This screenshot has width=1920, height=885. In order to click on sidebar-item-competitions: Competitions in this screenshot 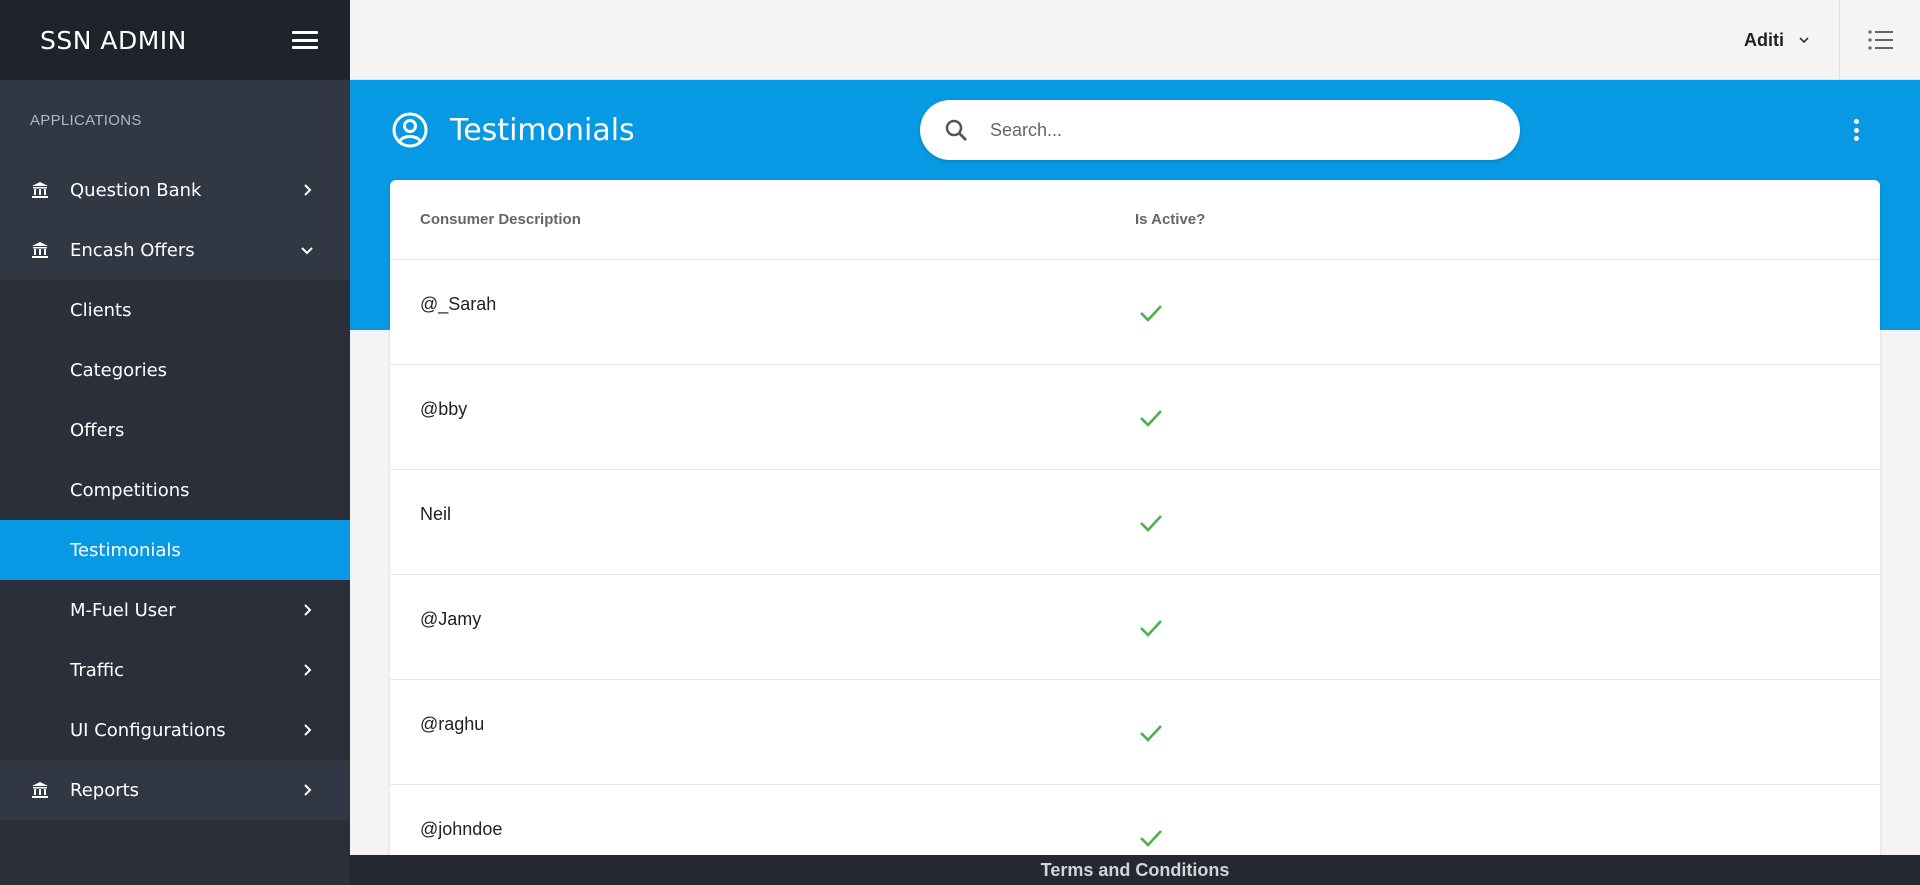, I will do `click(175, 490)`.